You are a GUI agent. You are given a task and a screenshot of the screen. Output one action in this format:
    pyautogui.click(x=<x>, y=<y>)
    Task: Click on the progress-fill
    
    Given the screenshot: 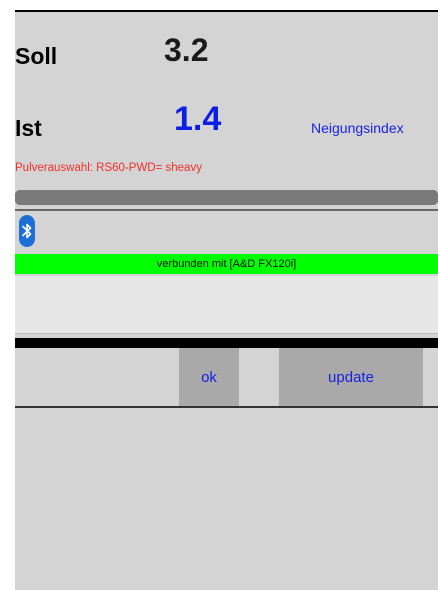 What is the action you would take?
    pyautogui.click(x=226, y=197)
    